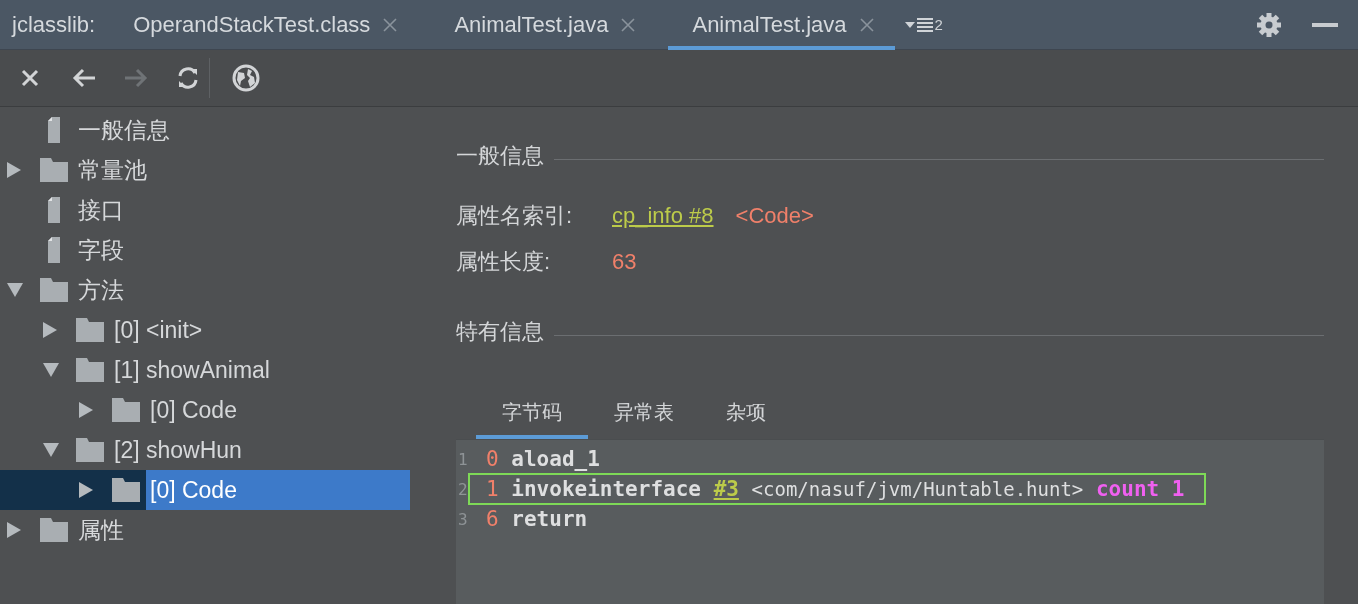 This screenshot has width=1358, height=604. What do you see at coordinates (462, 459) in the screenshot?
I see `line-number: 1` at bounding box center [462, 459].